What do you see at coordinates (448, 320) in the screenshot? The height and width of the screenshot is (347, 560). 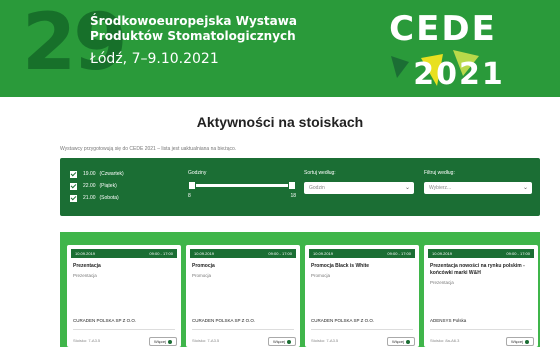 I see `card-company: ADENSYS Polska` at bounding box center [448, 320].